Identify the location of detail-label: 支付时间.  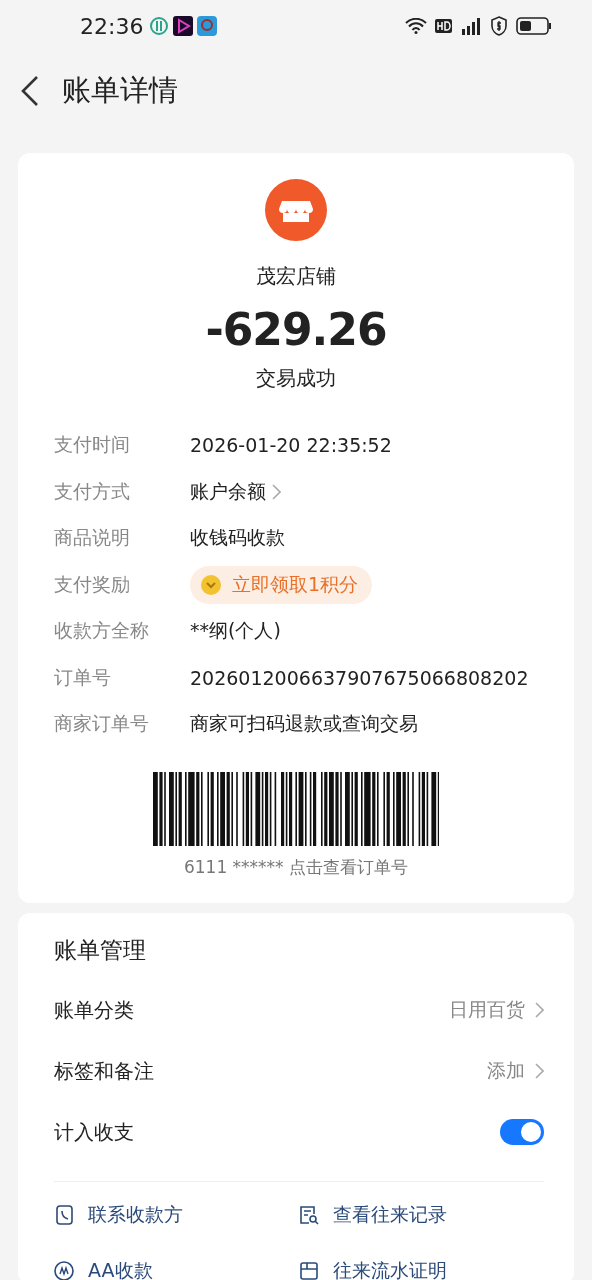
(92, 445).